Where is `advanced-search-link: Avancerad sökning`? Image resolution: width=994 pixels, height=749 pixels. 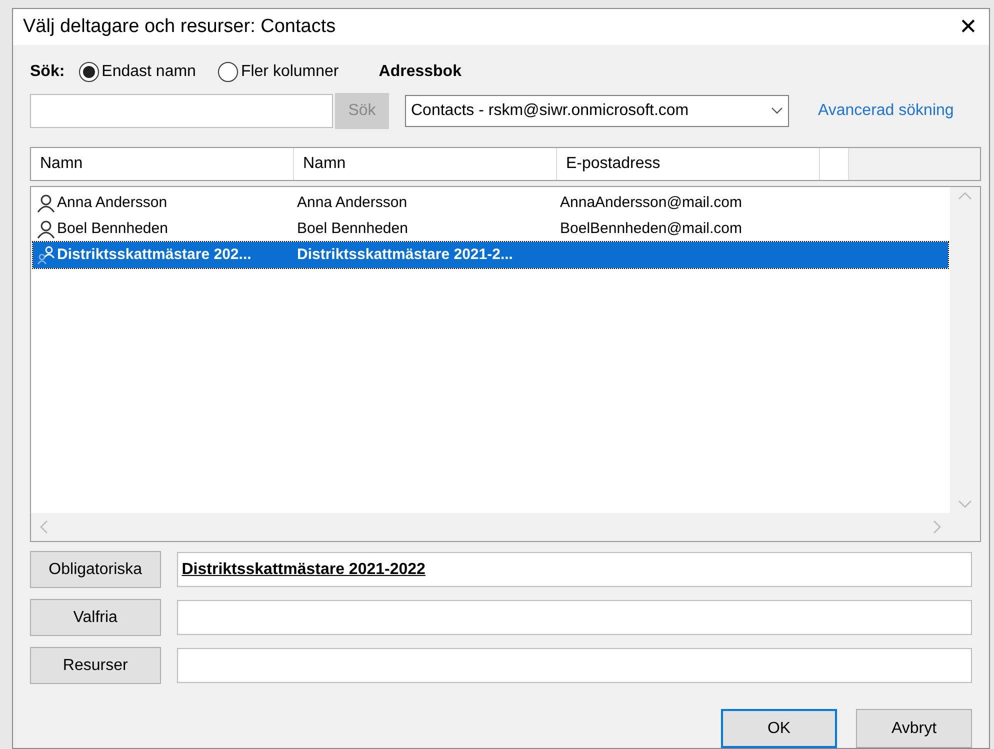
advanced-search-link: Avancerad sökning is located at coordinates (886, 111).